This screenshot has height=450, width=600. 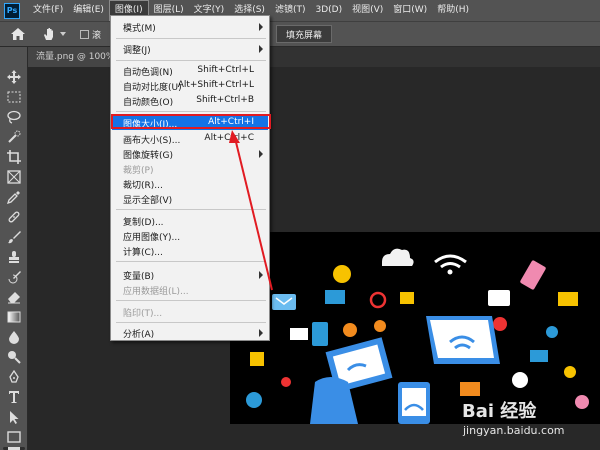 What do you see at coordinates (191, 121) in the screenshot?
I see `annotation-highlight-box` at bounding box center [191, 121].